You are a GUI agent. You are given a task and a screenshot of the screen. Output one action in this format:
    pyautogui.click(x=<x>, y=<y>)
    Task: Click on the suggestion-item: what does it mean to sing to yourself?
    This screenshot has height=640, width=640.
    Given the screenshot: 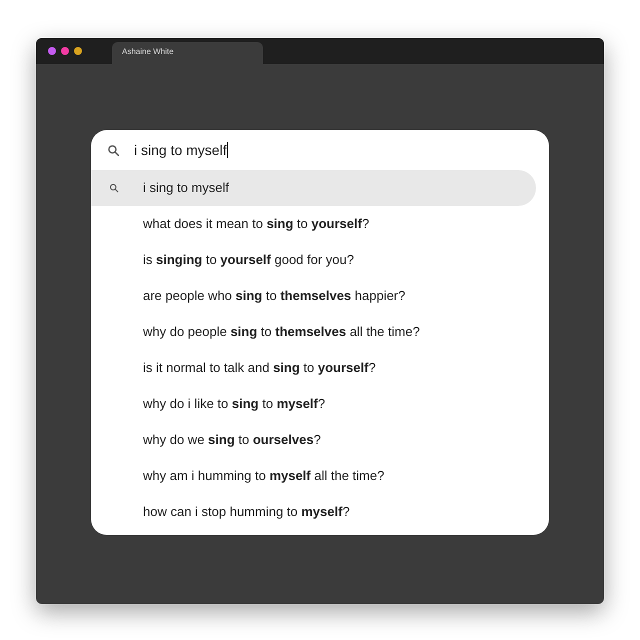 What is the action you would take?
    pyautogui.click(x=313, y=224)
    